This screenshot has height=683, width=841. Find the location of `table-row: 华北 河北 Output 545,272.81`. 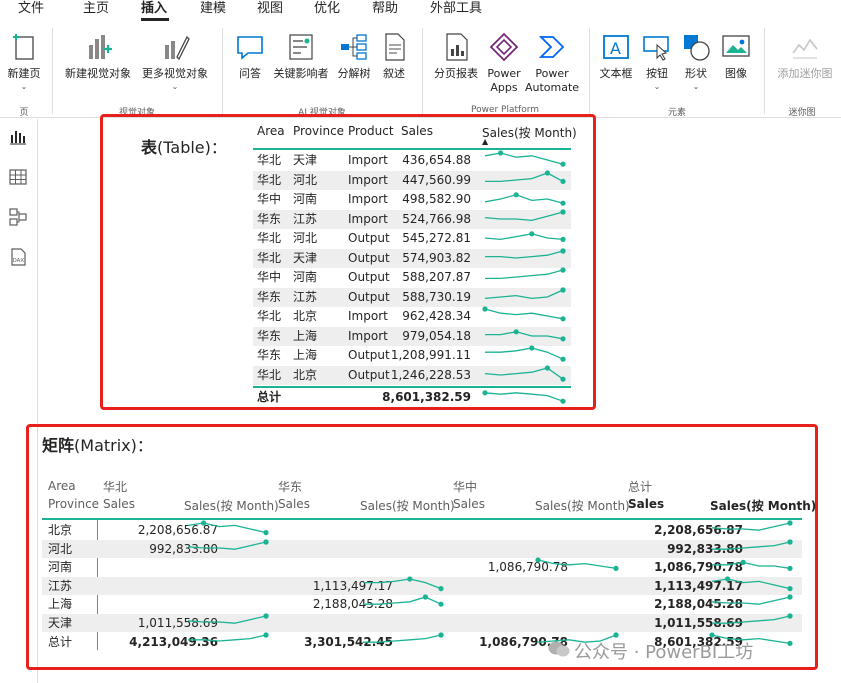

table-row: 华北 河北 Output 545,272.81 is located at coordinates (412, 239).